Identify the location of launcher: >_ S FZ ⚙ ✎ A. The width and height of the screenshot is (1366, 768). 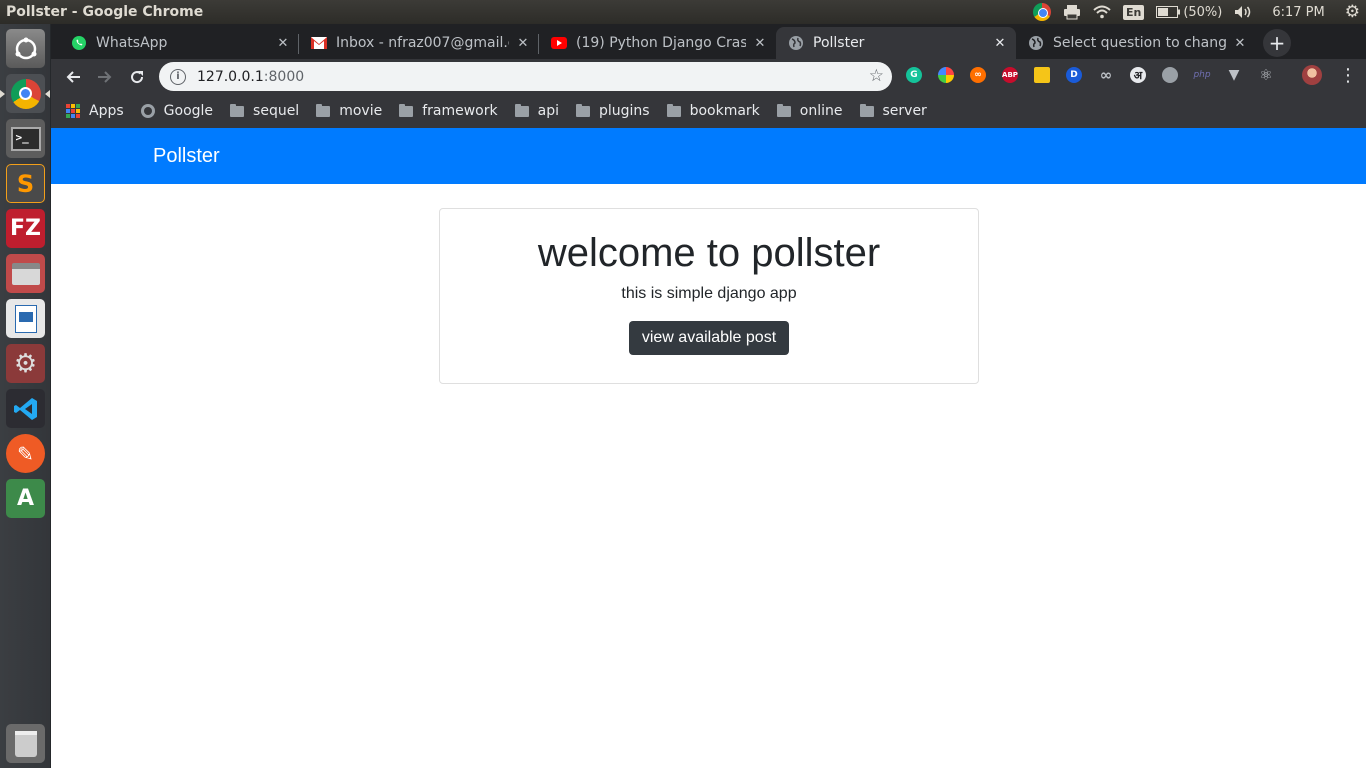
(25, 396).